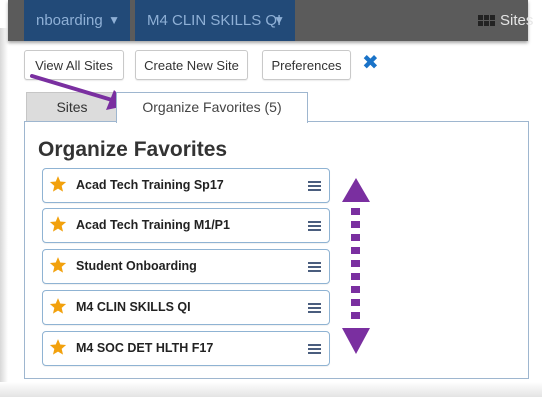 Image resolution: width=542 pixels, height=397 pixels. What do you see at coordinates (136, 266) in the screenshot?
I see `favorite-item-label: Student Onboarding` at bounding box center [136, 266].